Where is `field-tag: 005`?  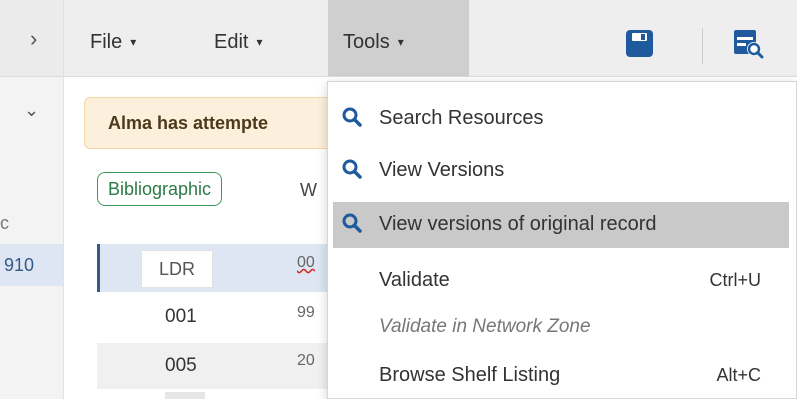 field-tag: 005 is located at coordinates (181, 366).